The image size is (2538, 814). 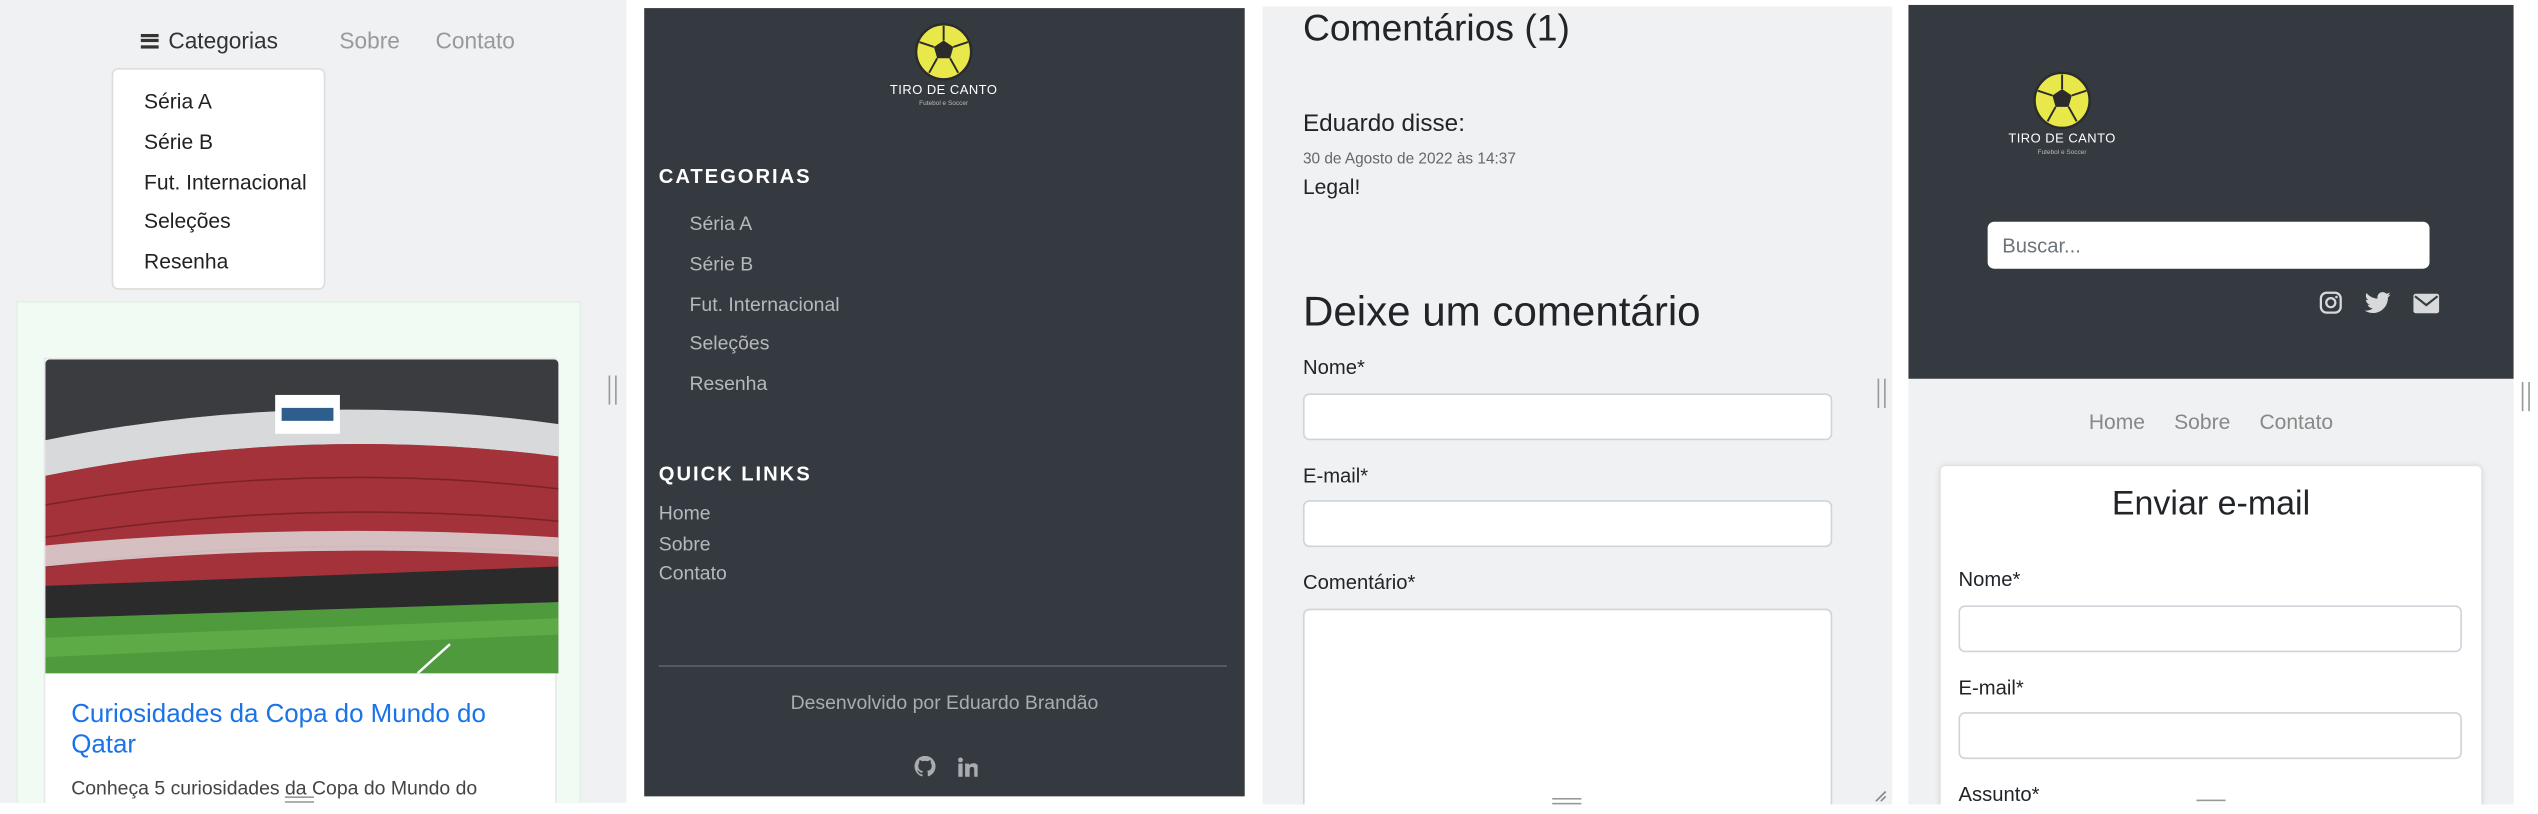 What do you see at coordinates (327, 40) in the screenshot?
I see `top-nav: Categorias Sobre Contato` at bounding box center [327, 40].